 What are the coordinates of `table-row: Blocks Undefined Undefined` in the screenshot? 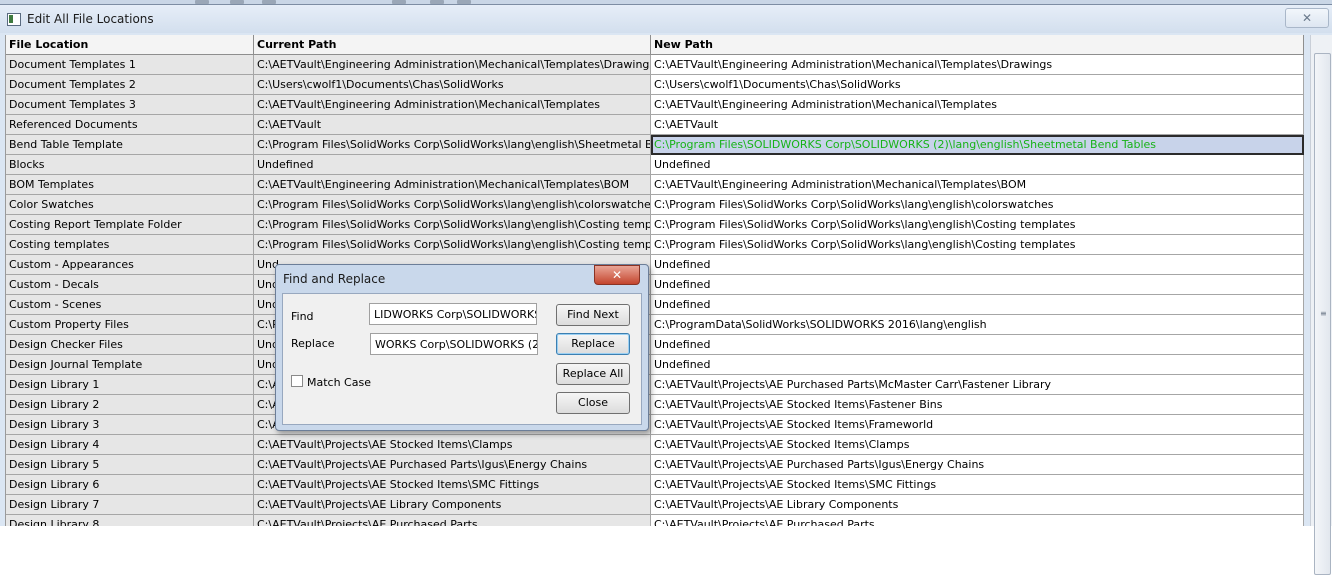 It's located at (655, 165).